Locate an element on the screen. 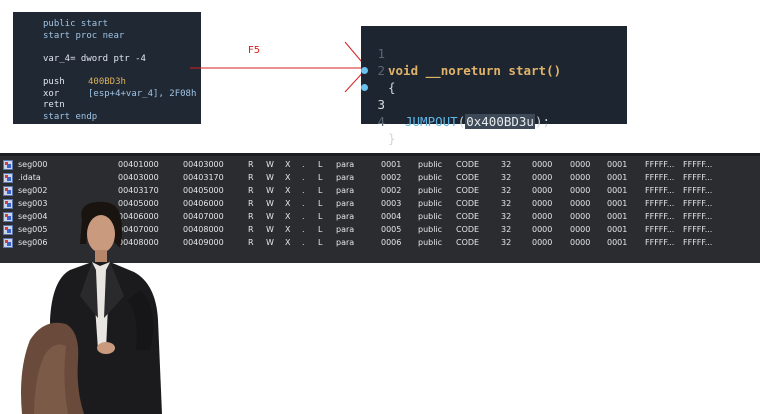 The image size is (760, 414). cell-base: 0003 is located at coordinates (391, 203).